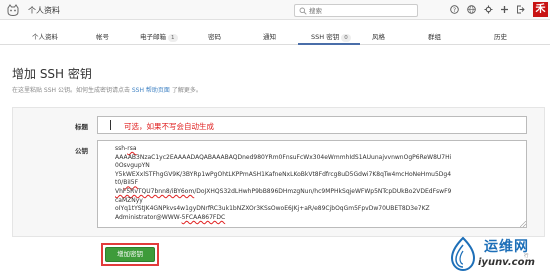 This screenshot has height=277, width=550. What do you see at coordinates (81, 127) in the screenshot?
I see `title-label: 标题` at bounding box center [81, 127].